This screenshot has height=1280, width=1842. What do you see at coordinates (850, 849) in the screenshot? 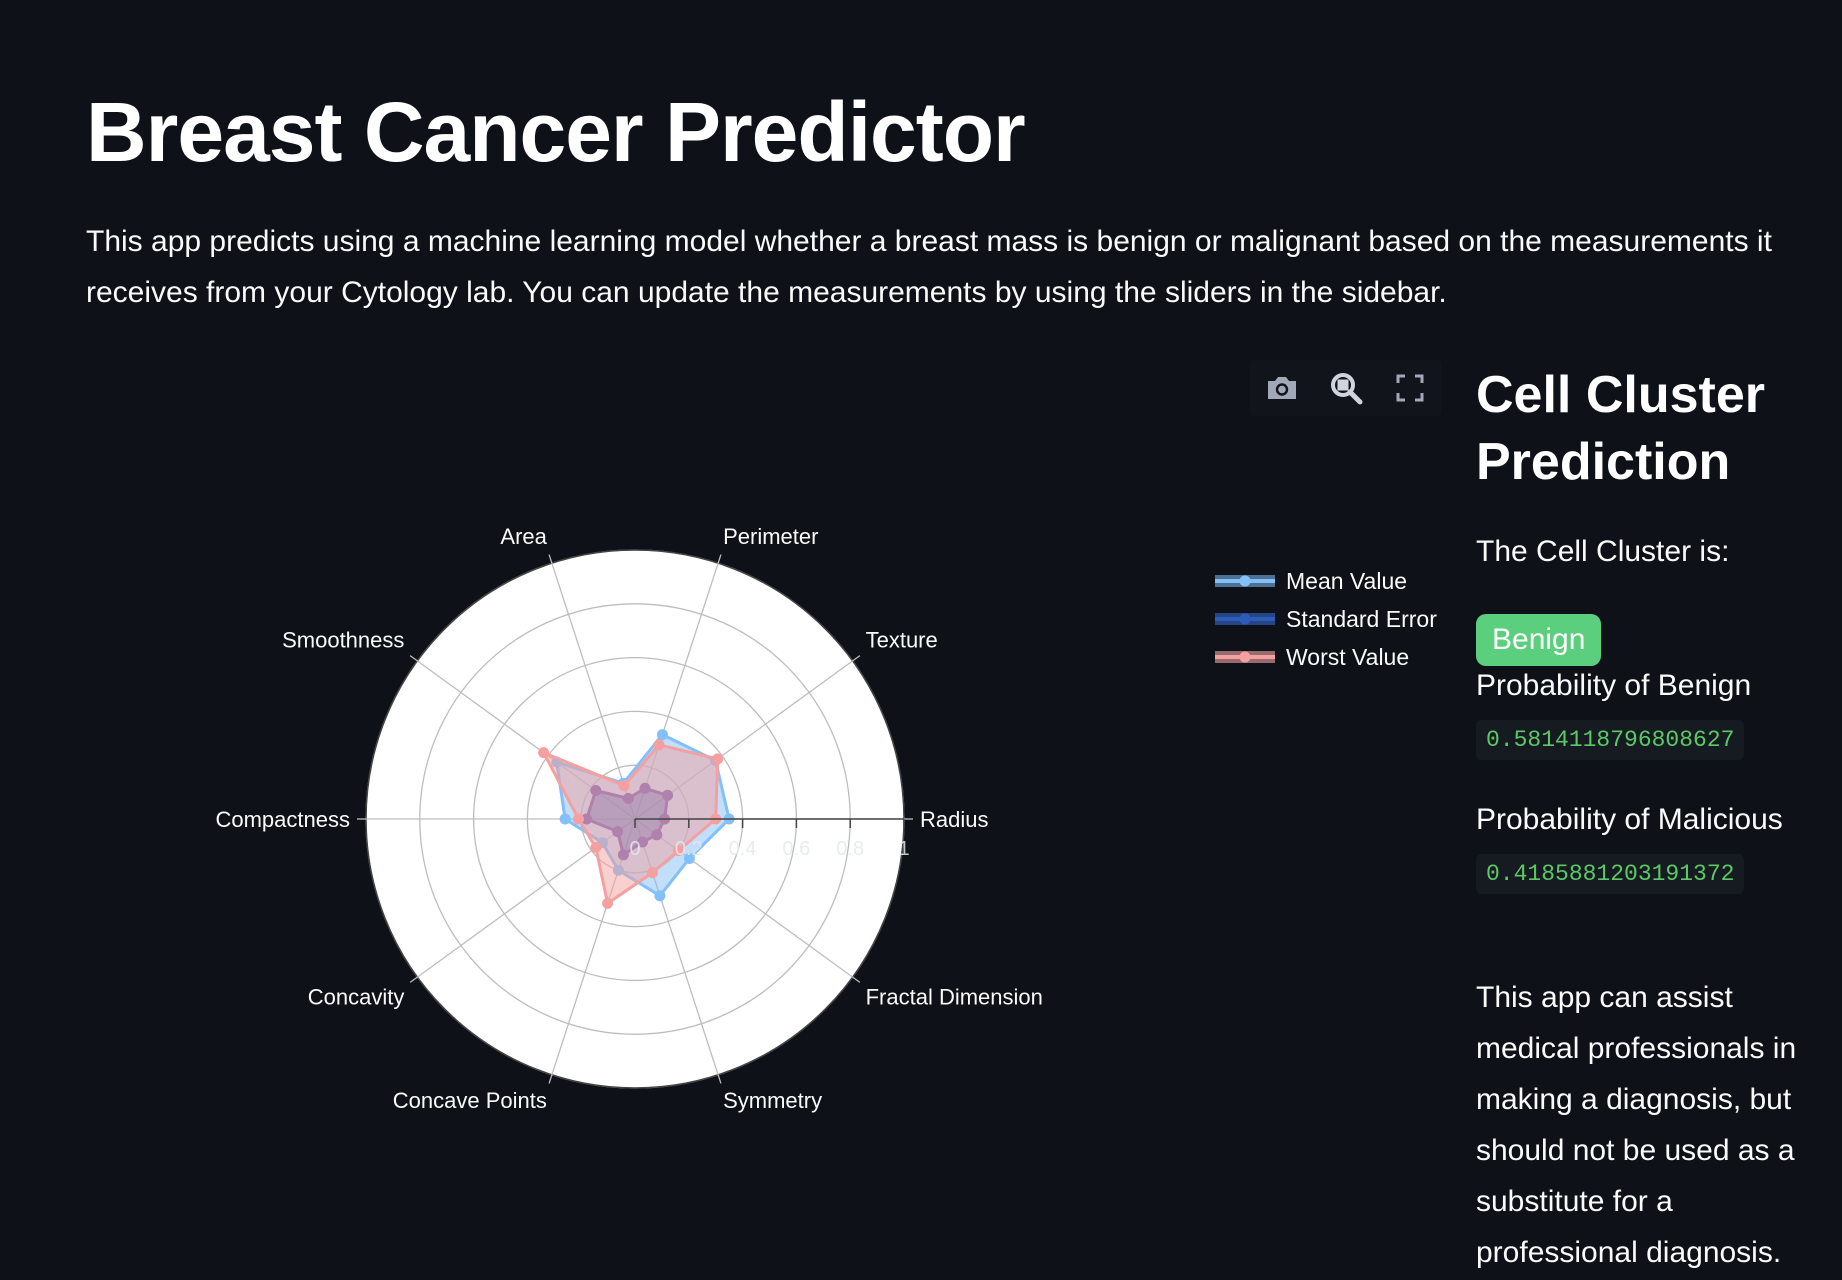
I see `radial-tick-label: 0.8` at bounding box center [850, 849].